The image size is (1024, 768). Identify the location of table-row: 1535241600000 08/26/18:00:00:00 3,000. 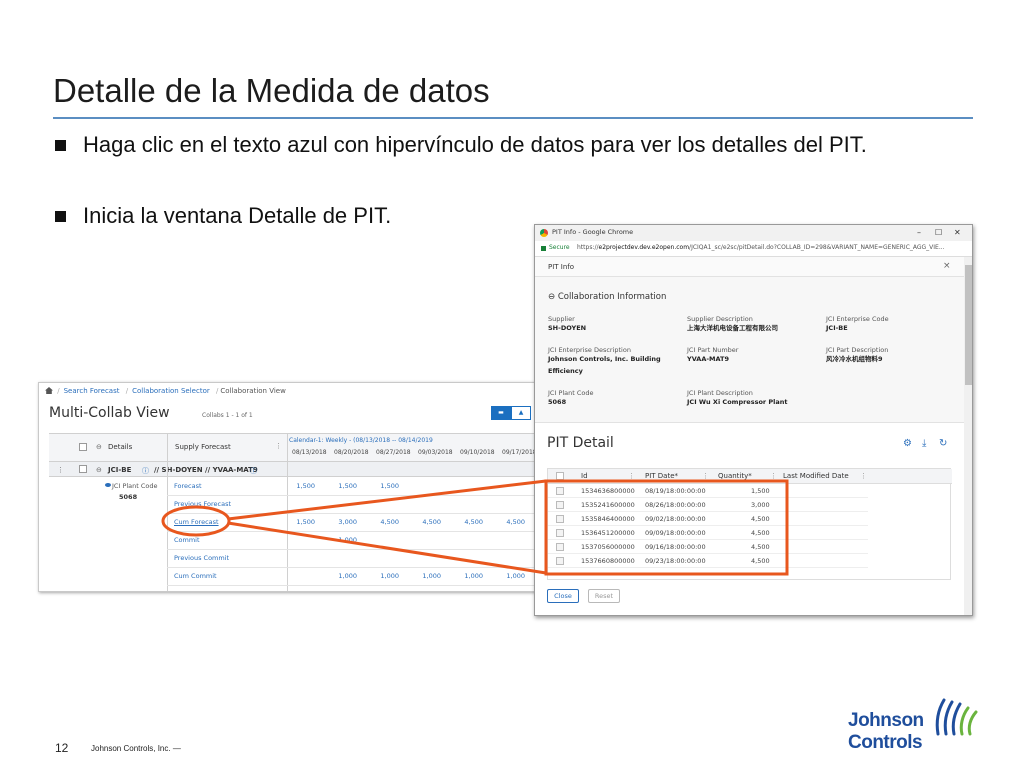
(708, 505).